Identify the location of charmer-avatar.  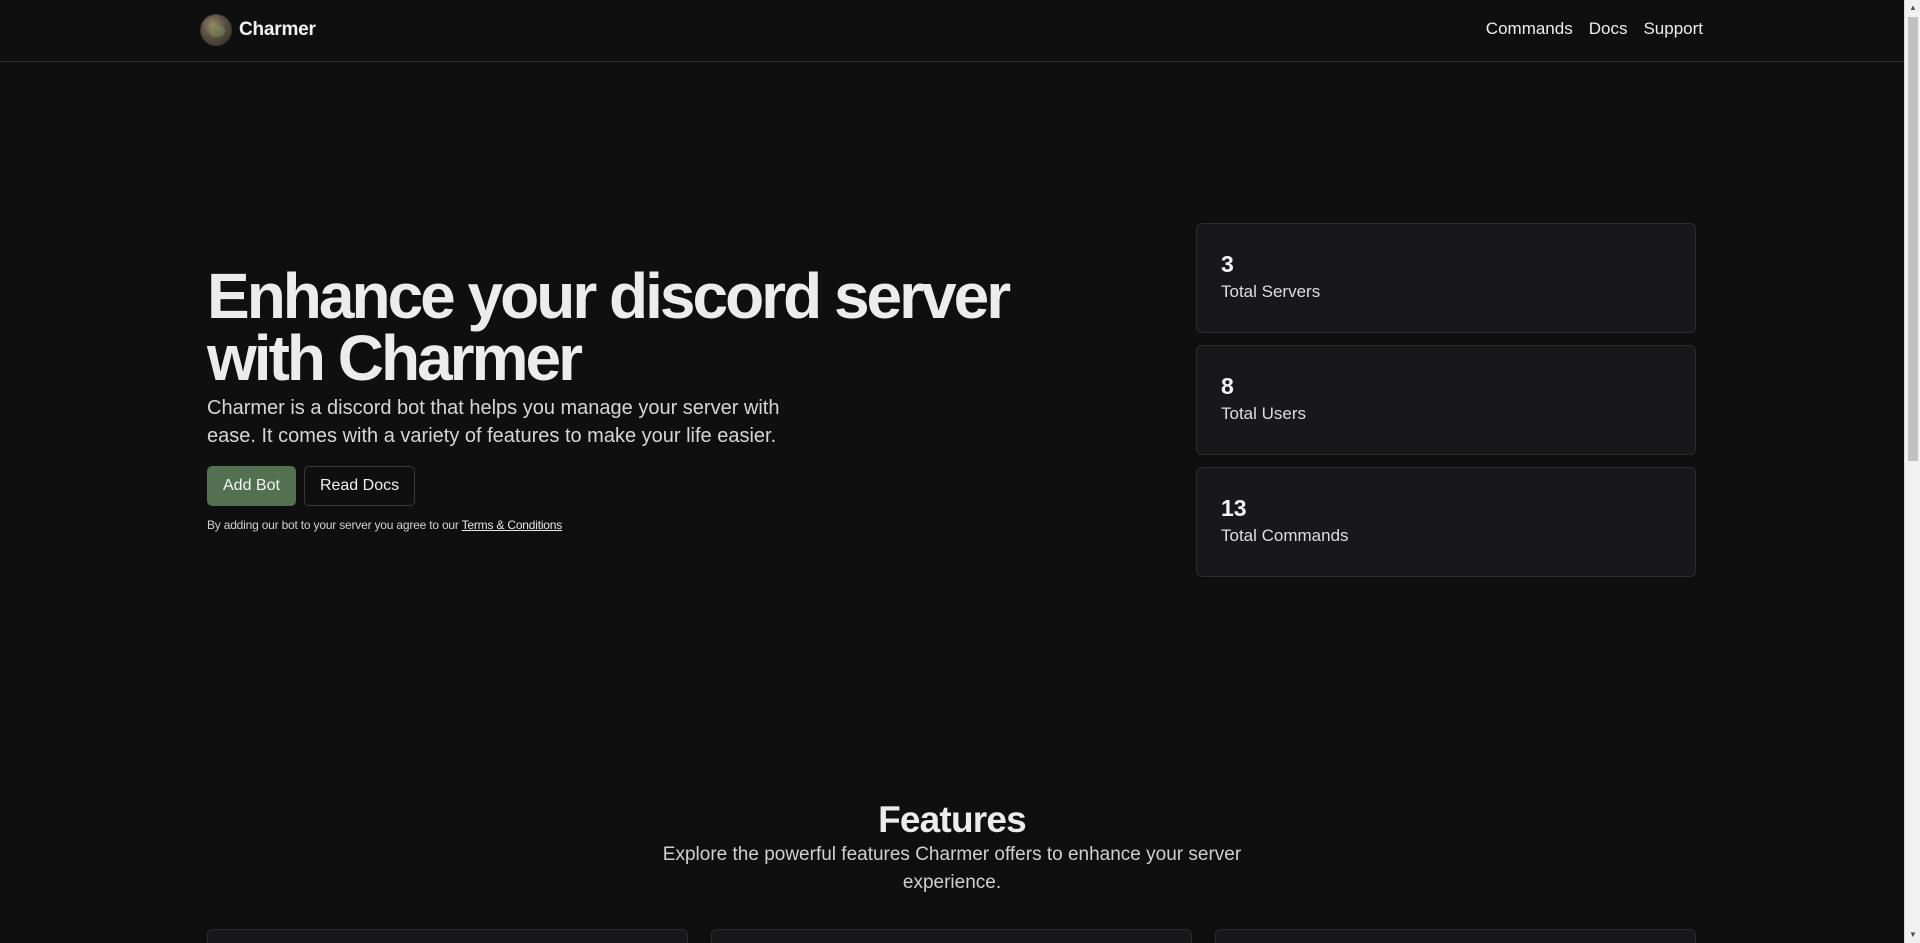
(216, 30).